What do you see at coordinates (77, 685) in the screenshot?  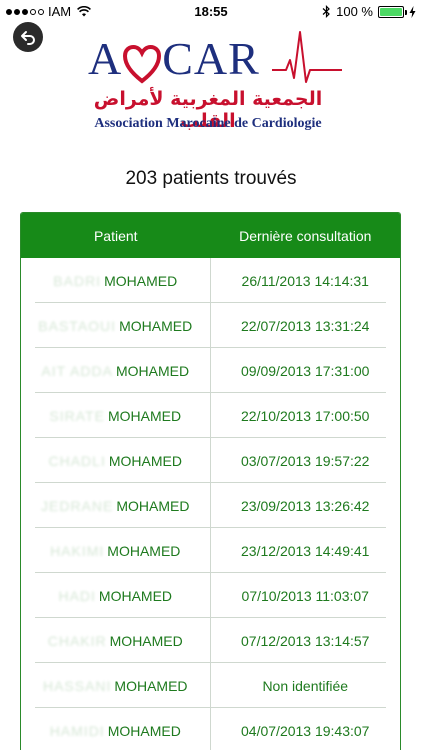 I see `redacted-surname: HASSANI` at bounding box center [77, 685].